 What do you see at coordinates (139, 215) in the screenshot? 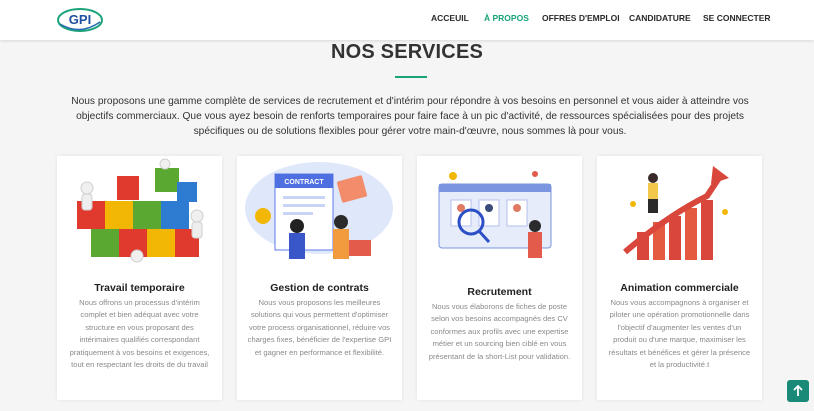
I see `puzzle-people-illustration` at bounding box center [139, 215].